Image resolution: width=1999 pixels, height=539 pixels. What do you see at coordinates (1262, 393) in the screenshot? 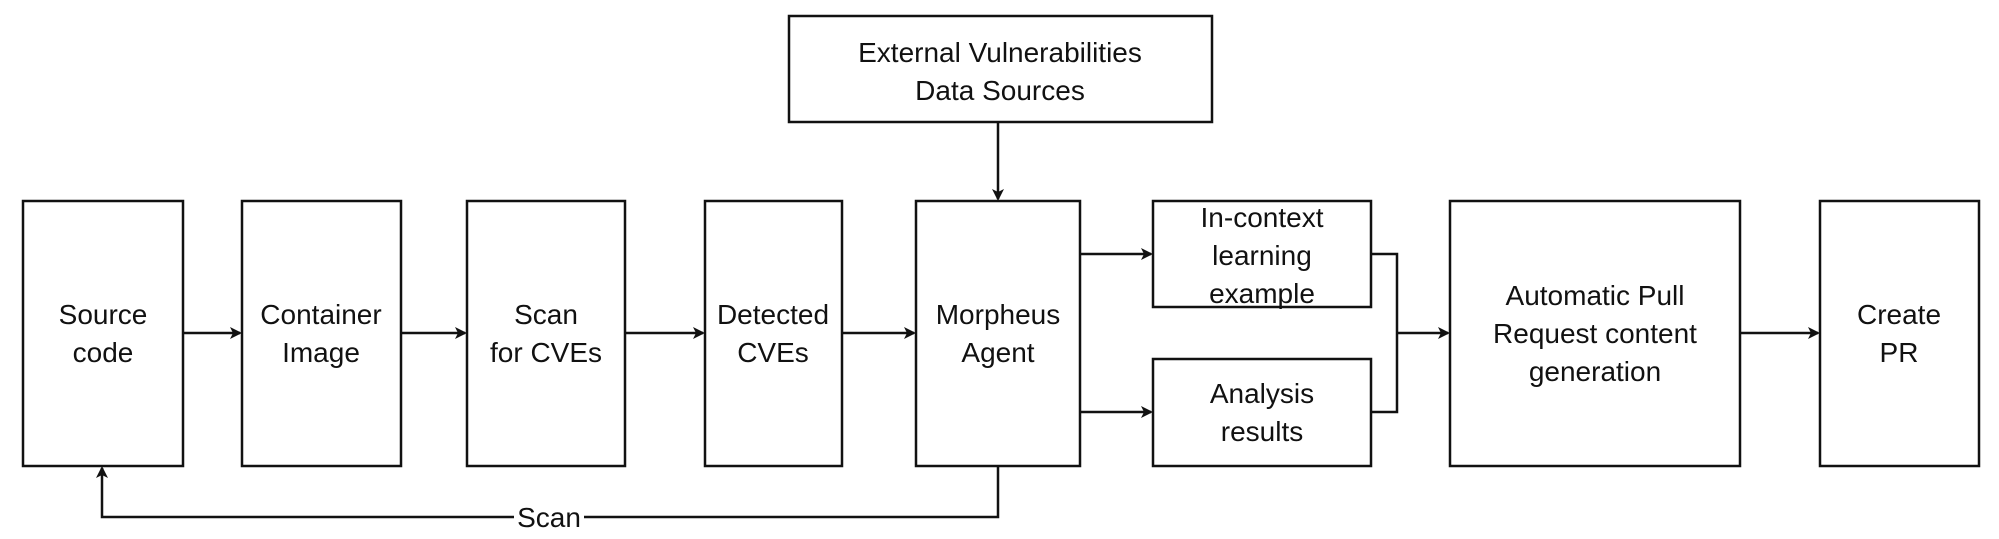
I see `node-label: Analysis` at bounding box center [1262, 393].